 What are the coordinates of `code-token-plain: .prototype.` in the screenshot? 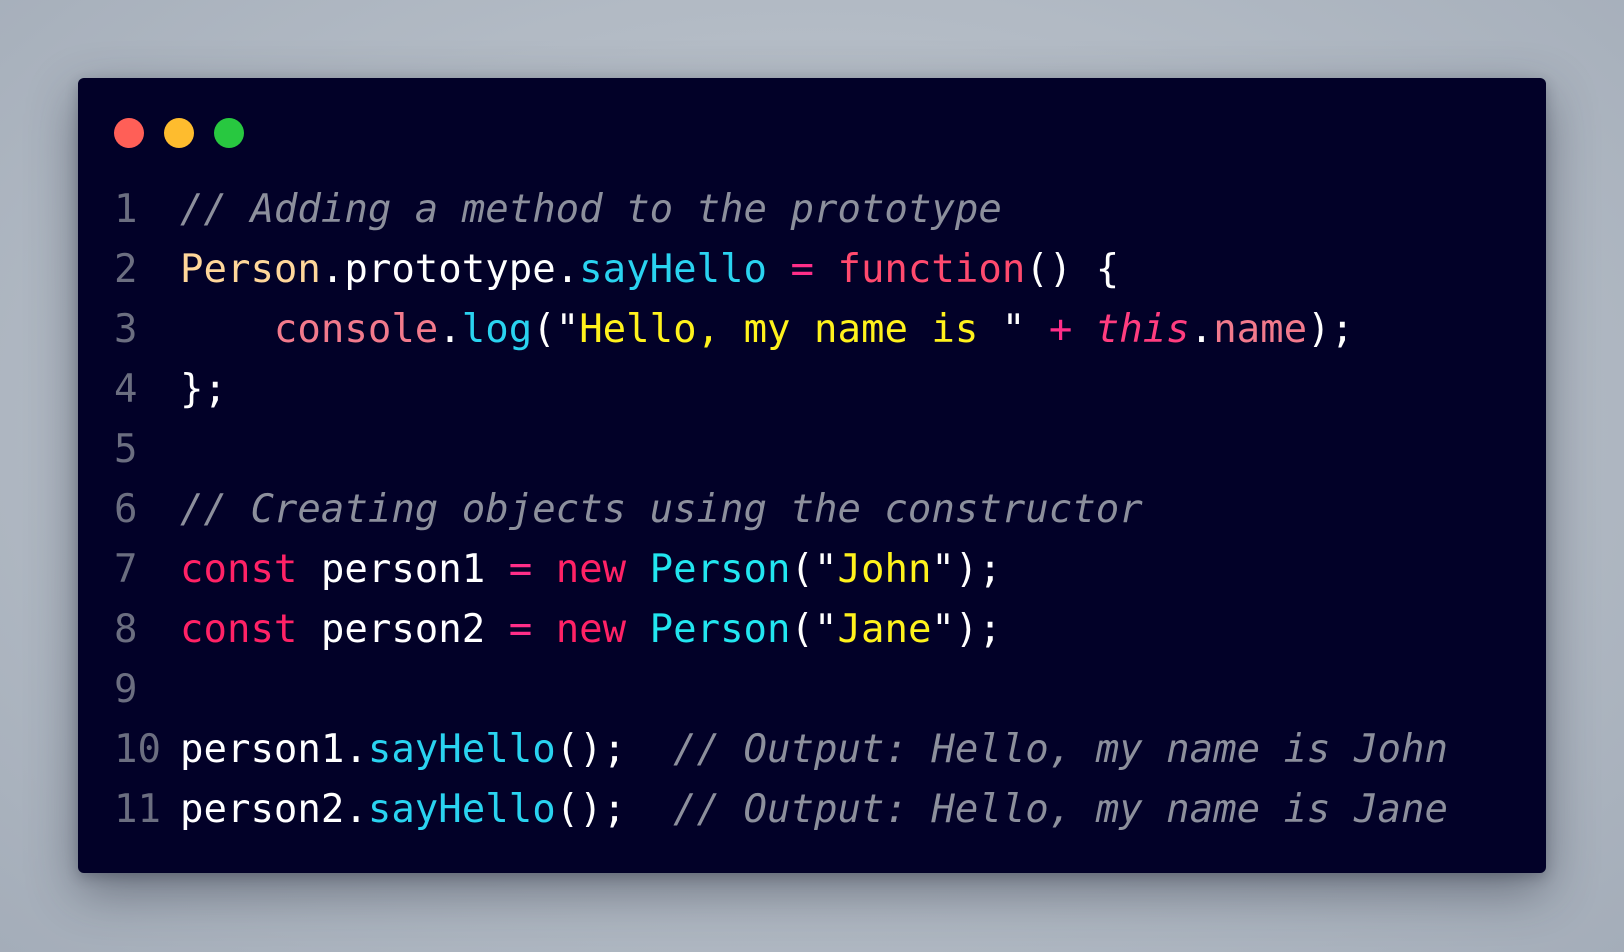 It's located at (450, 269).